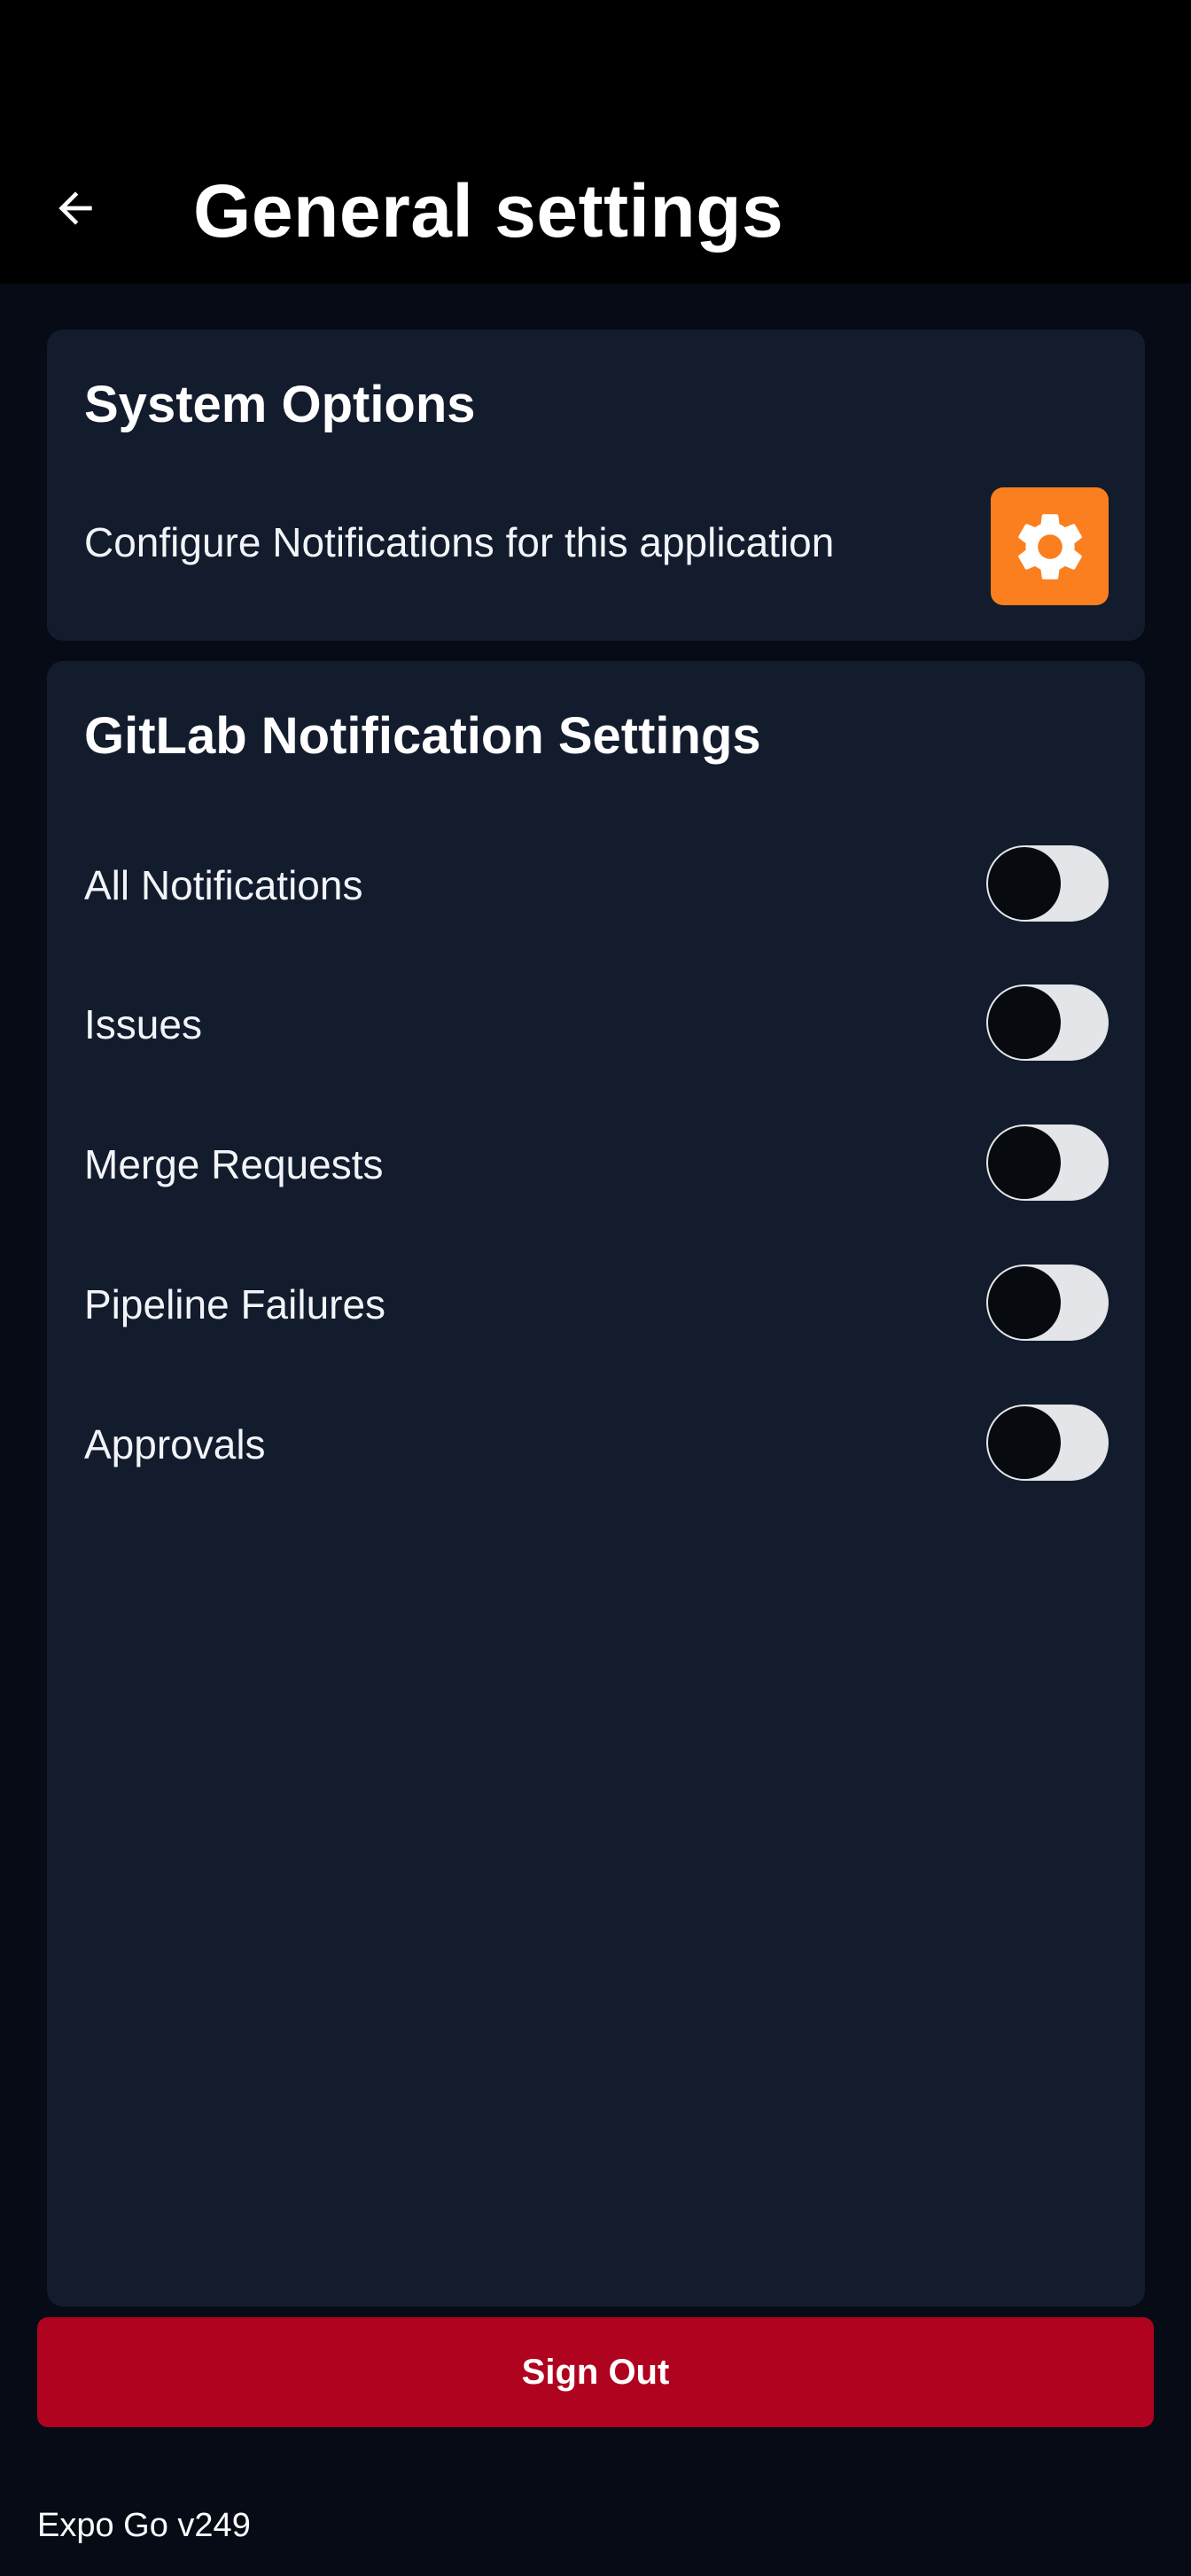  What do you see at coordinates (280, 405) in the screenshot?
I see `system-options-title: System Options` at bounding box center [280, 405].